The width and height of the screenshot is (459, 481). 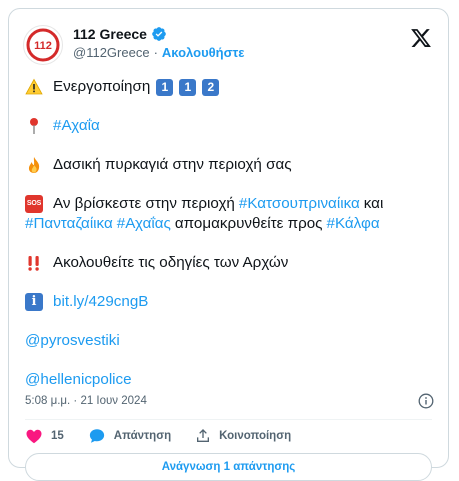 I want to click on share-button: Κοινοποίηση, so click(x=243, y=436).